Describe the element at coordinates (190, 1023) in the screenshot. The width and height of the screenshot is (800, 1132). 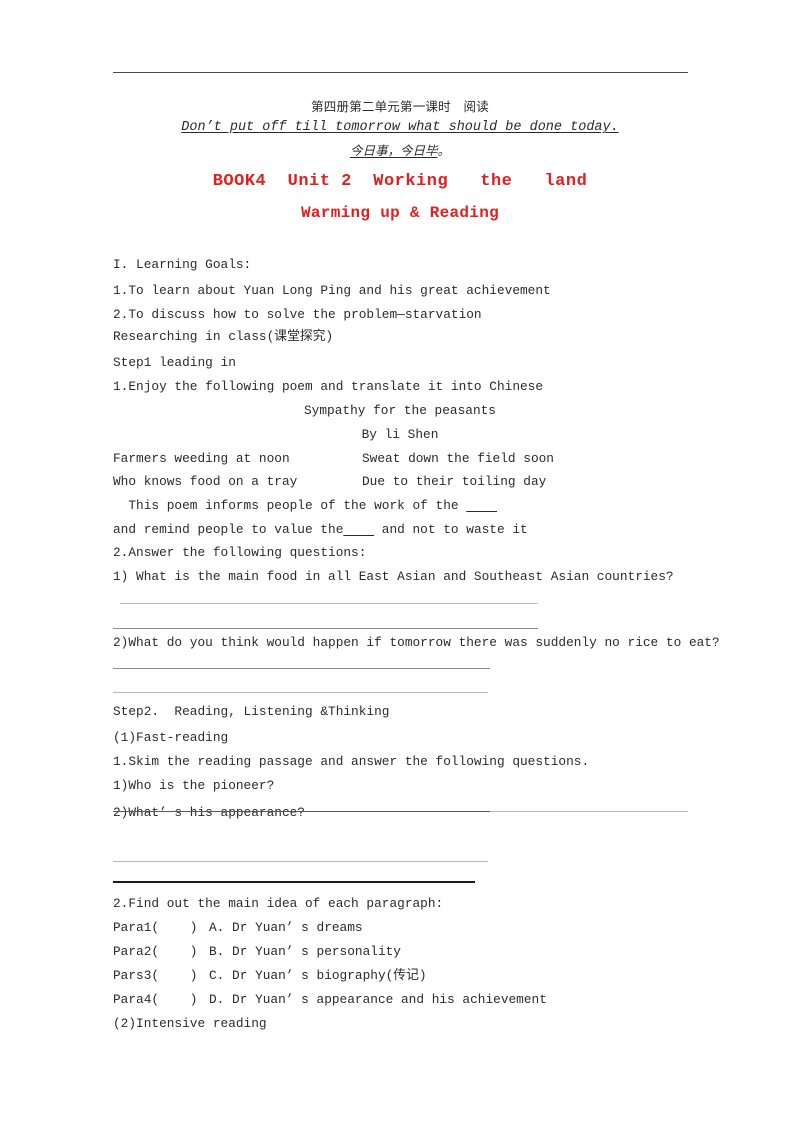
I see `intensive-reading-heading: (2)Intensive reading` at that location.